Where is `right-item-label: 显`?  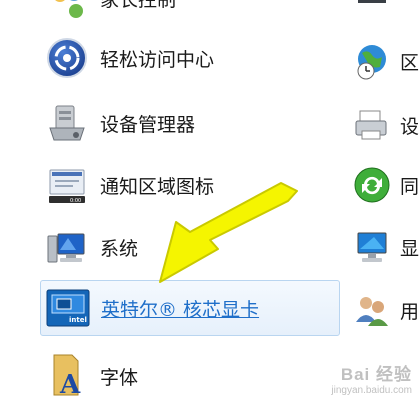
right-item-label: 显 is located at coordinates (410, 248).